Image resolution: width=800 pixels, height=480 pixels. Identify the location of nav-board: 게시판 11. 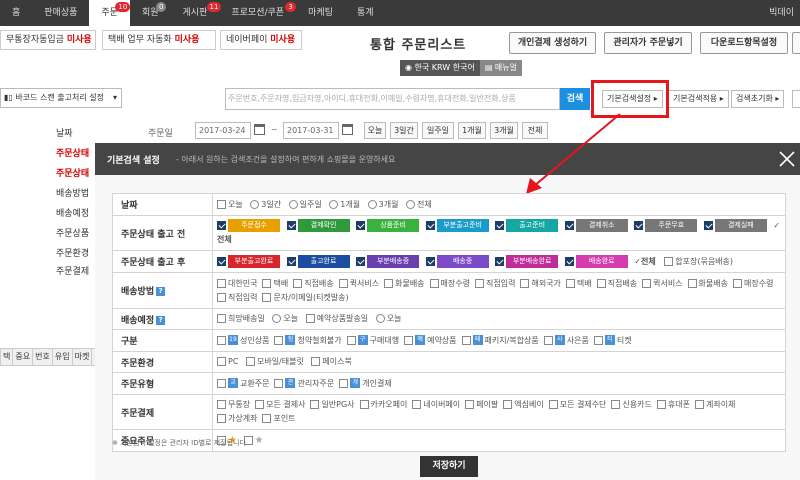
(196, 13).